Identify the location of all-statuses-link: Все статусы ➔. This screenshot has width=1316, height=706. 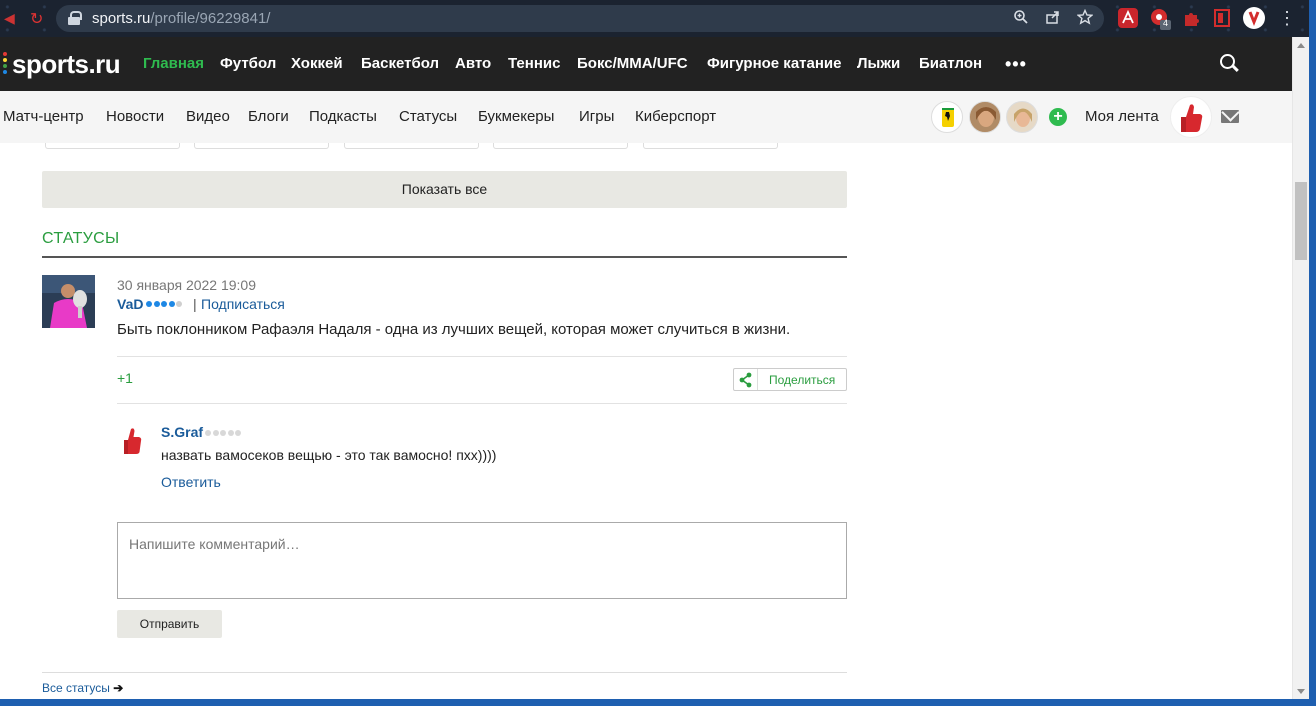
(82, 688).